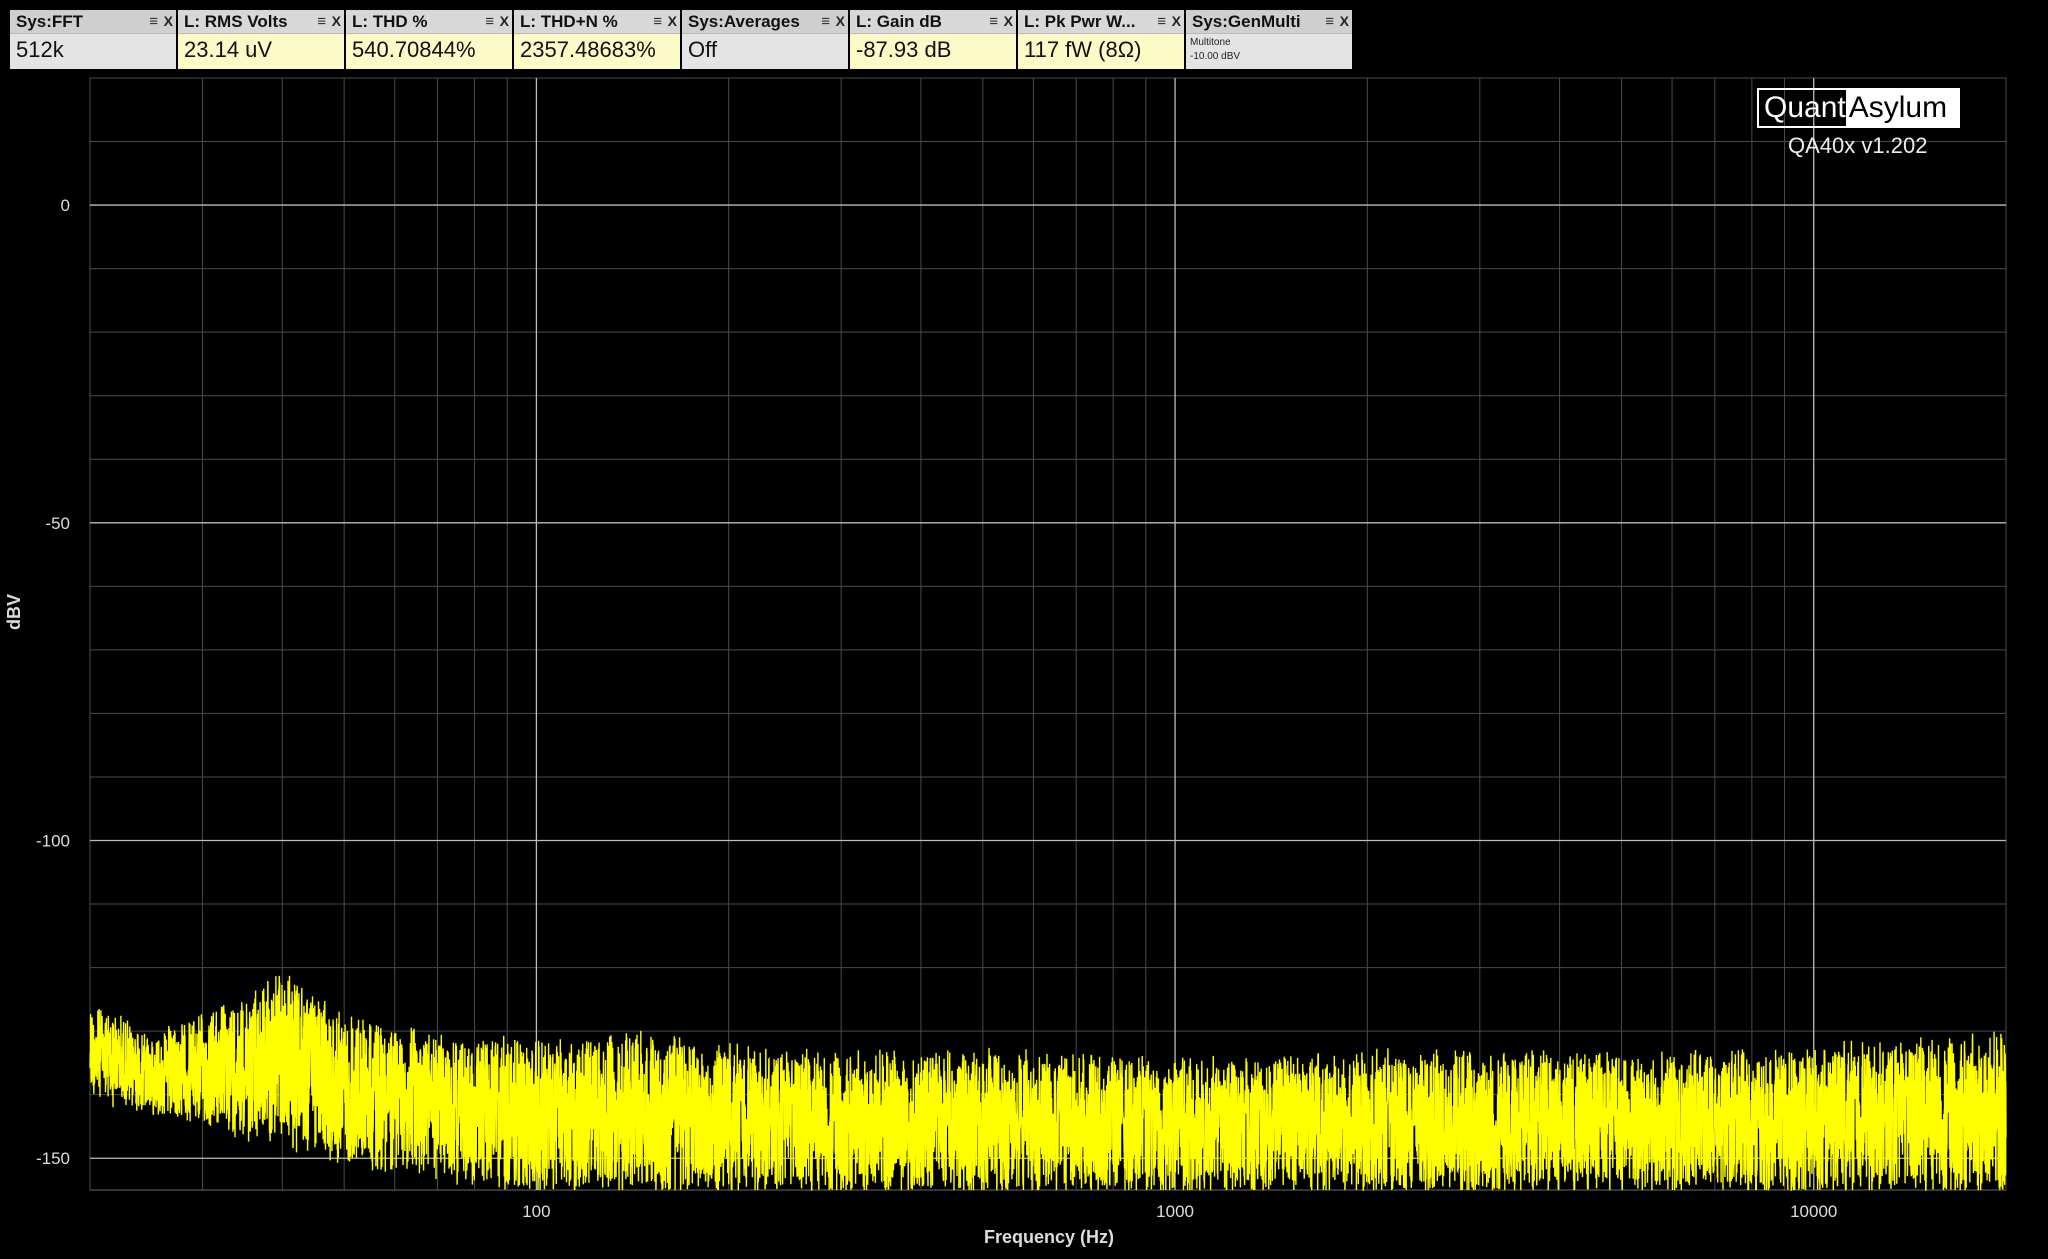 Image resolution: width=2048 pixels, height=1259 pixels. I want to click on quantasylum-logo: Quant Asylum, so click(1858, 108).